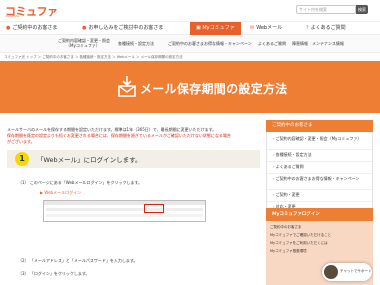  What do you see at coordinates (21, 141) in the screenshot?
I see `intro-warning-cont: がございます。` at bounding box center [21, 141].